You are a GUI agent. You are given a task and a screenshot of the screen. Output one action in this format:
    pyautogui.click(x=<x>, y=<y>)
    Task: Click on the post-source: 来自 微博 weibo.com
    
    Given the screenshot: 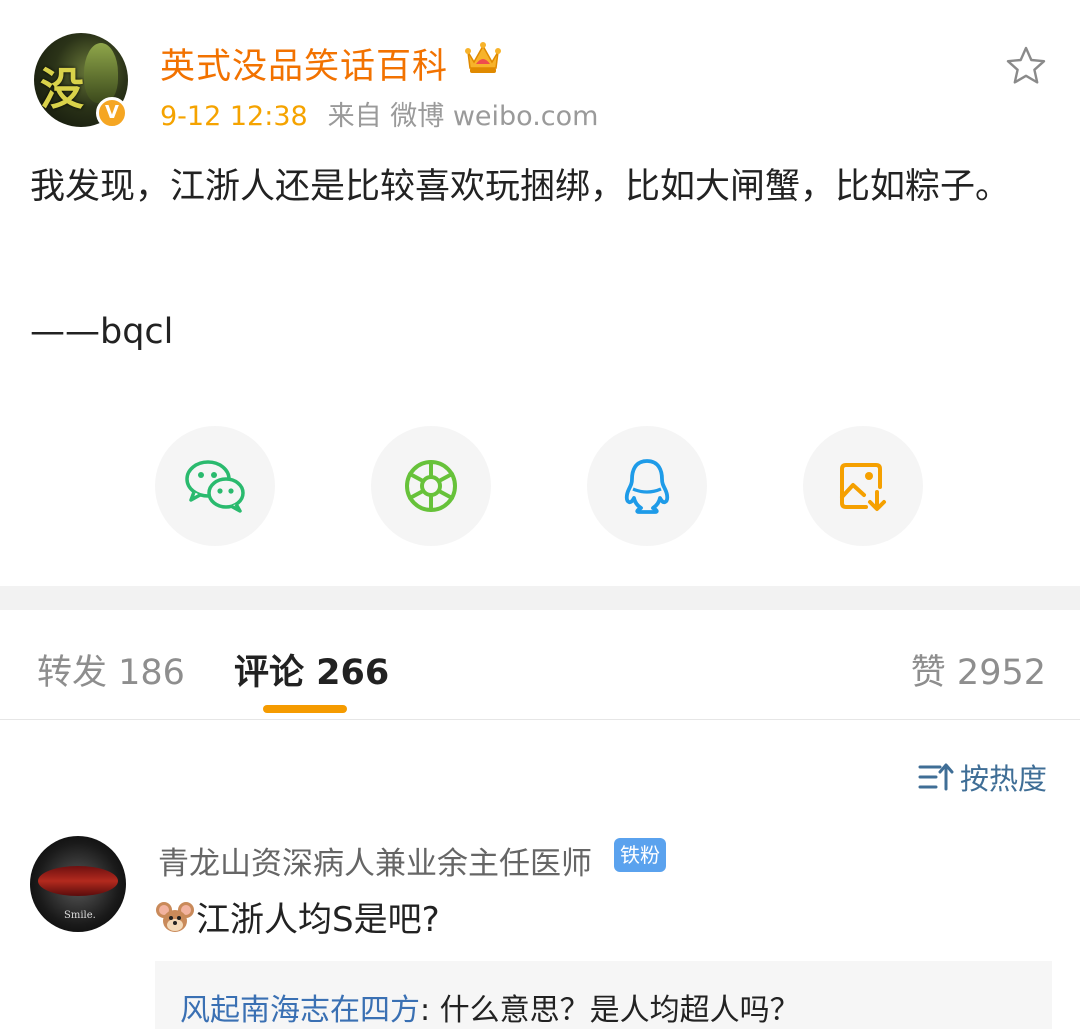 What is the action you would take?
    pyautogui.click(x=463, y=116)
    